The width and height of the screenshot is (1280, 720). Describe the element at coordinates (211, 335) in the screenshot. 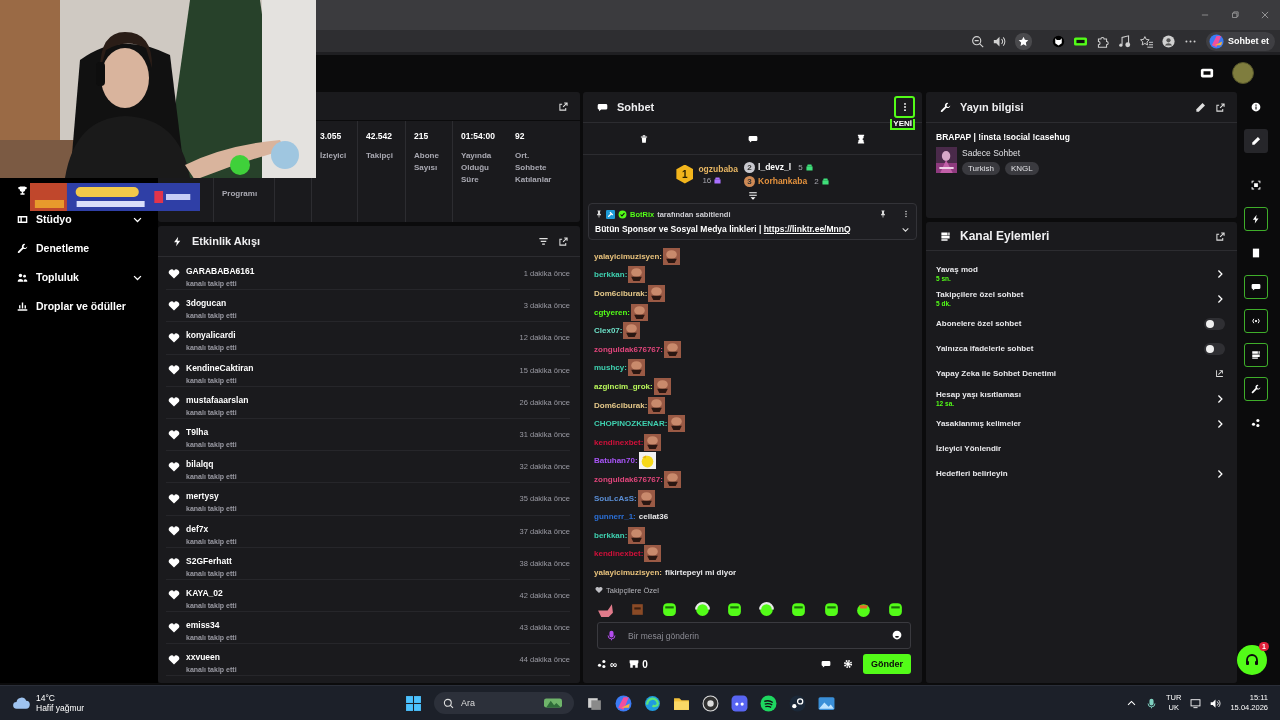

I see `username: konyalicardi` at that location.